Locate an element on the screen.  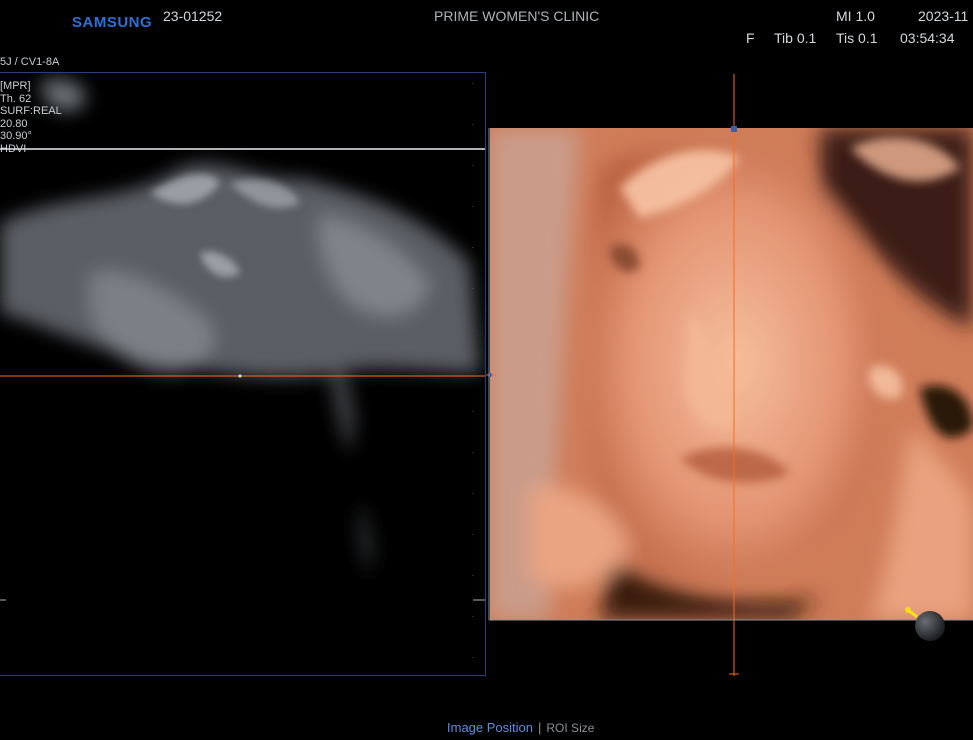
param-angle: 30.90° is located at coordinates (16, 136).